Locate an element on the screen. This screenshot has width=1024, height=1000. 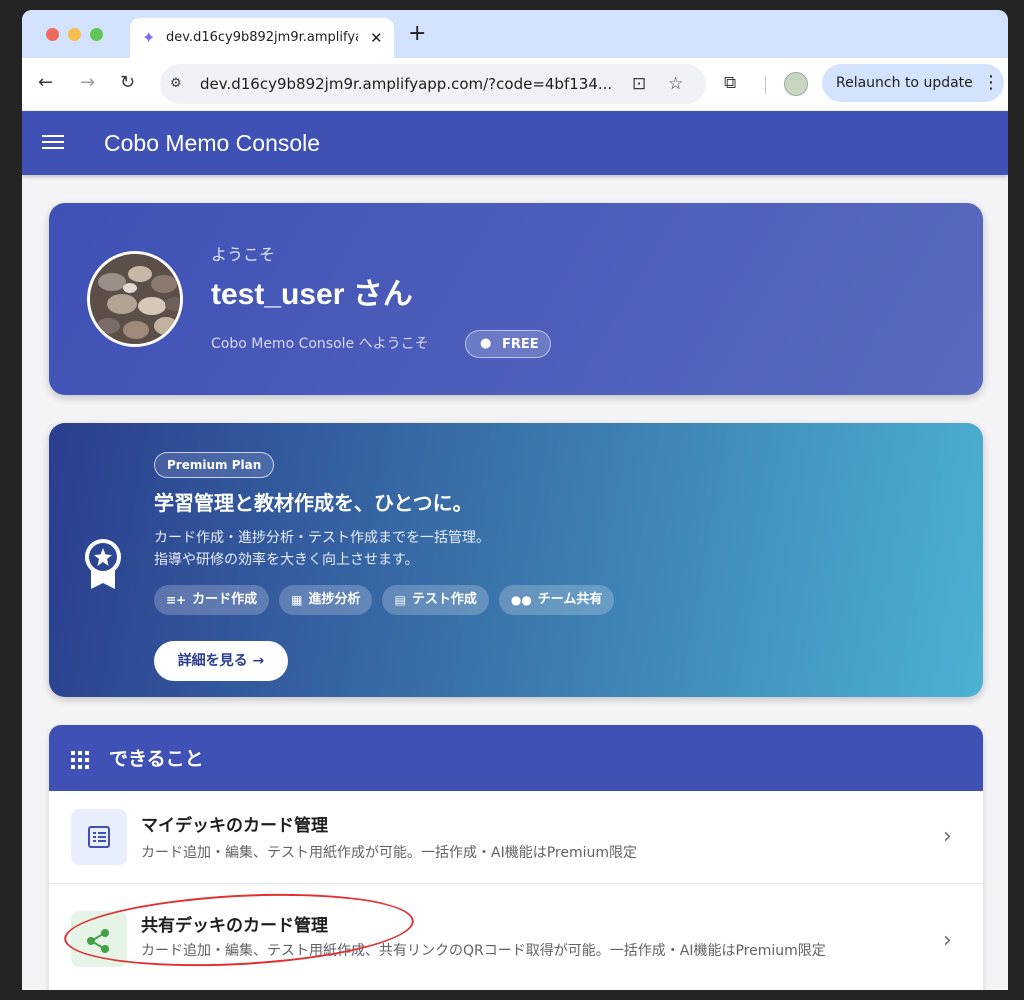
capabilities-header: できること is located at coordinates (516, 758).